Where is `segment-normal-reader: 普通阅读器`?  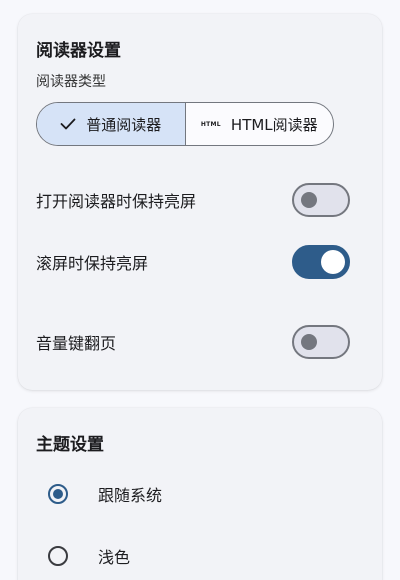 segment-normal-reader: 普通阅读器 is located at coordinates (111, 124).